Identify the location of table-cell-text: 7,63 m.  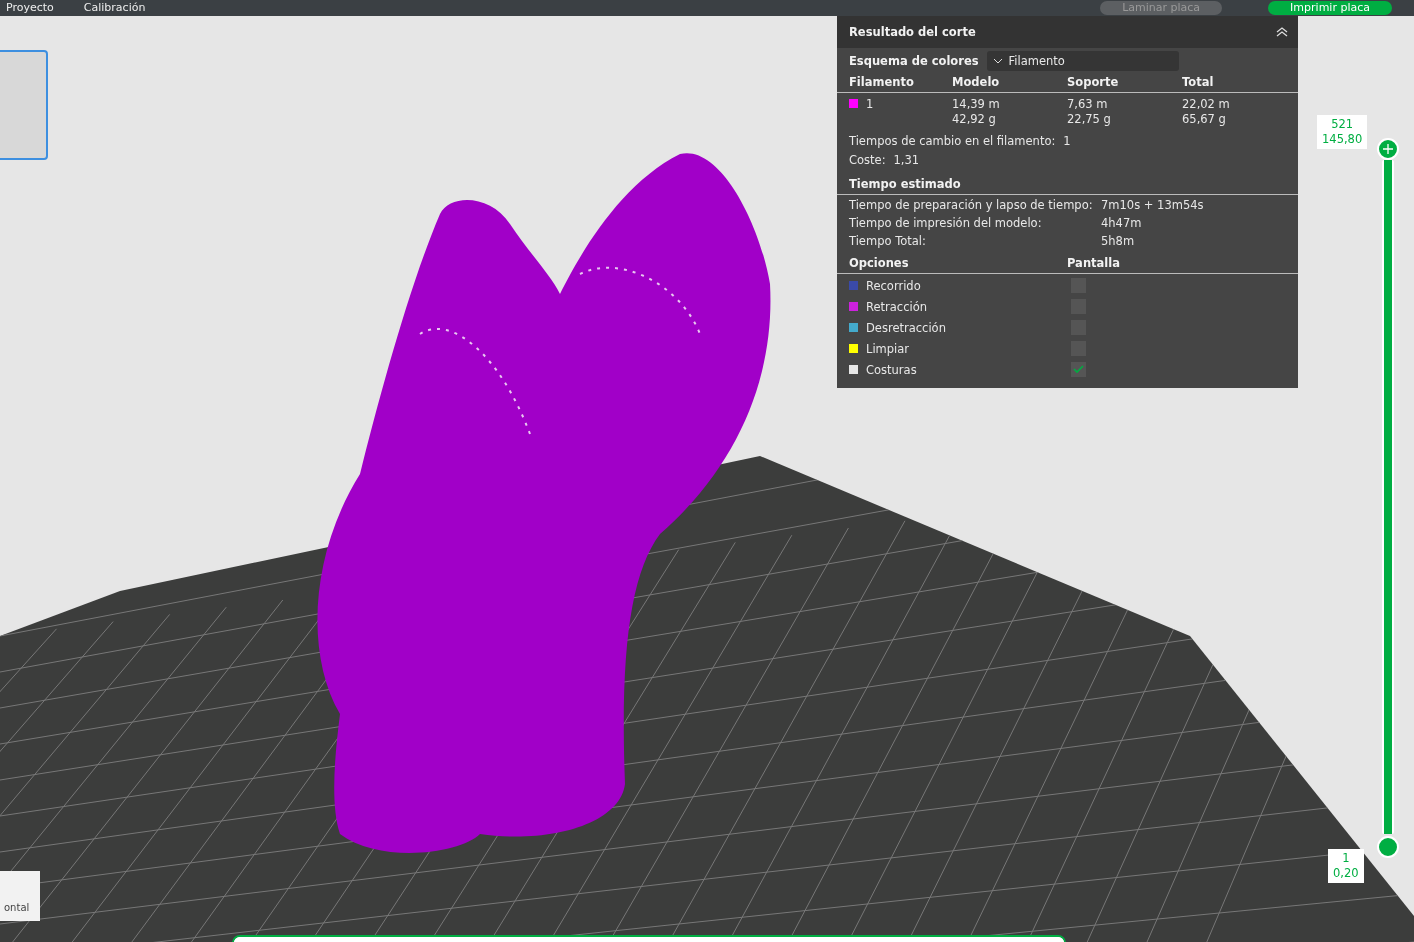
(1088, 104).